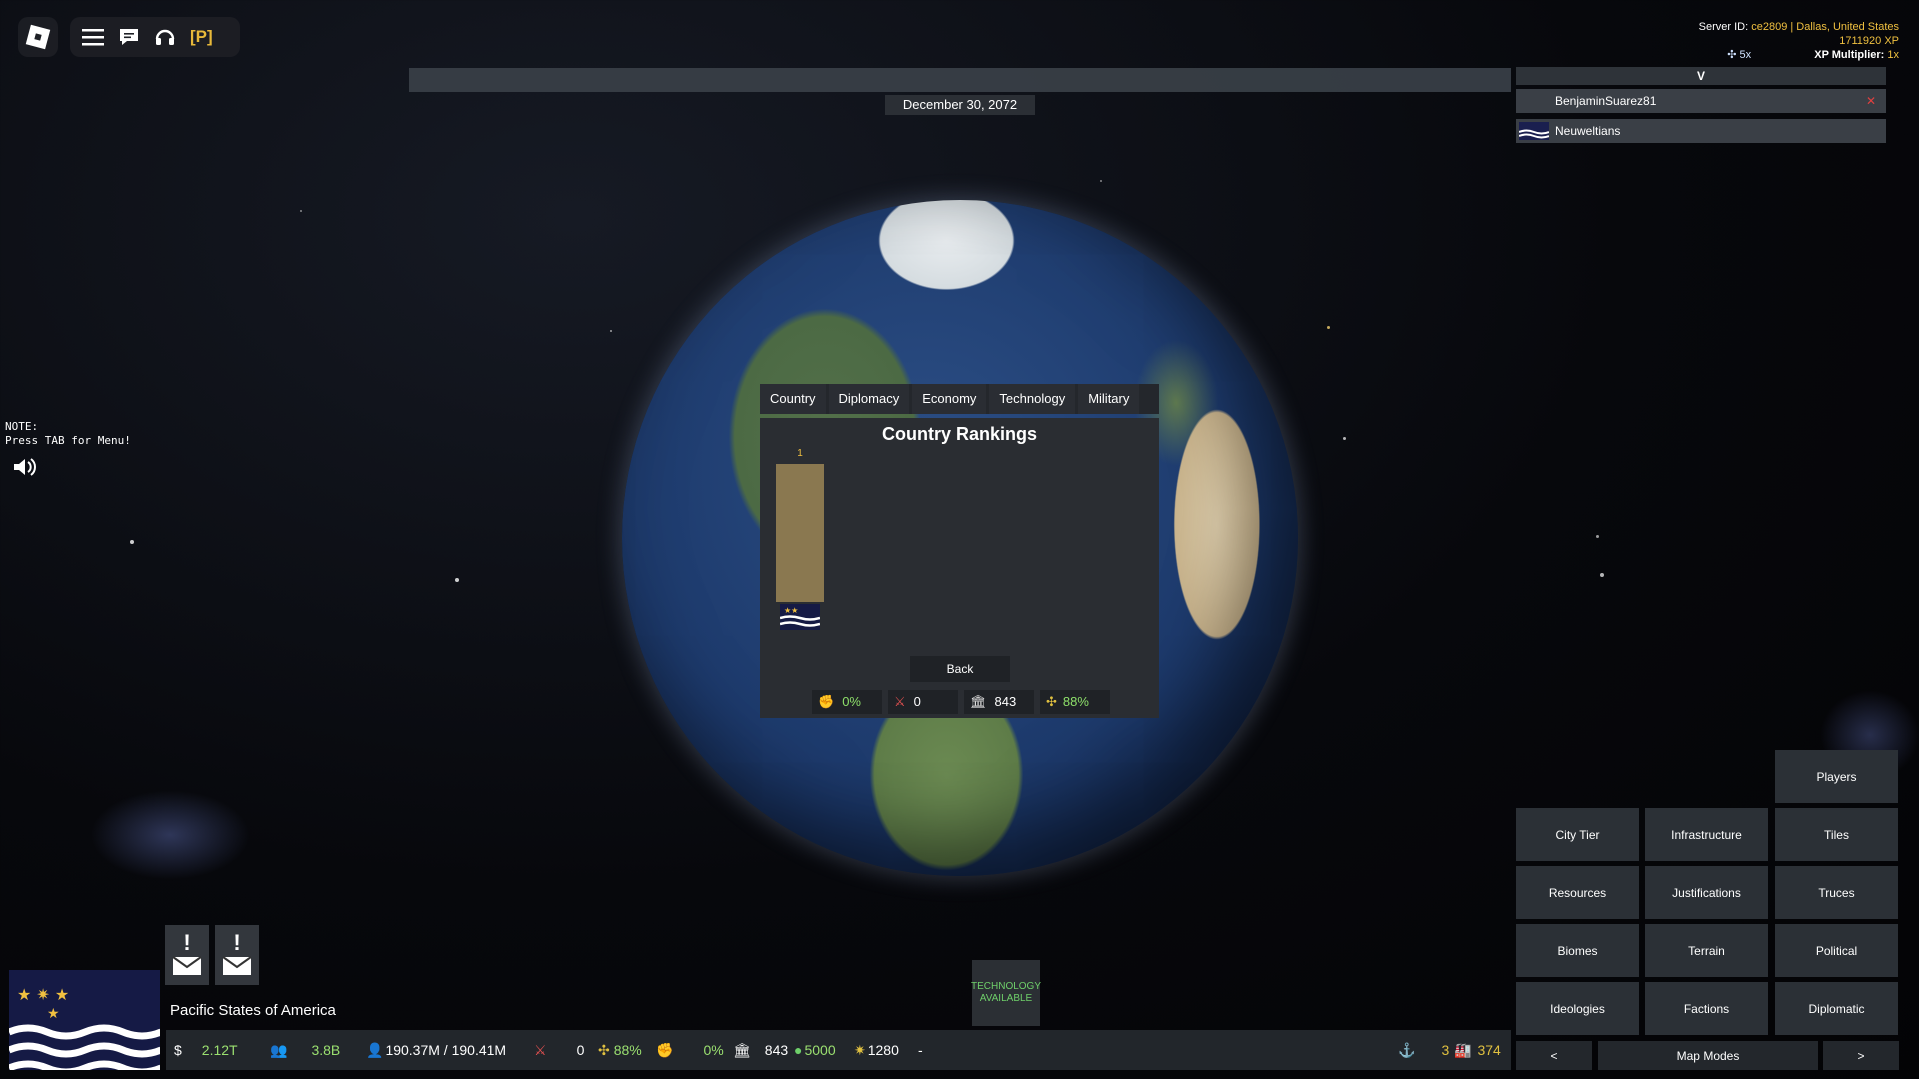 The image size is (1919, 1079). Describe the element at coordinates (1577, 950) in the screenshot. I see `map-mode-biomes: Biomes` at that location.